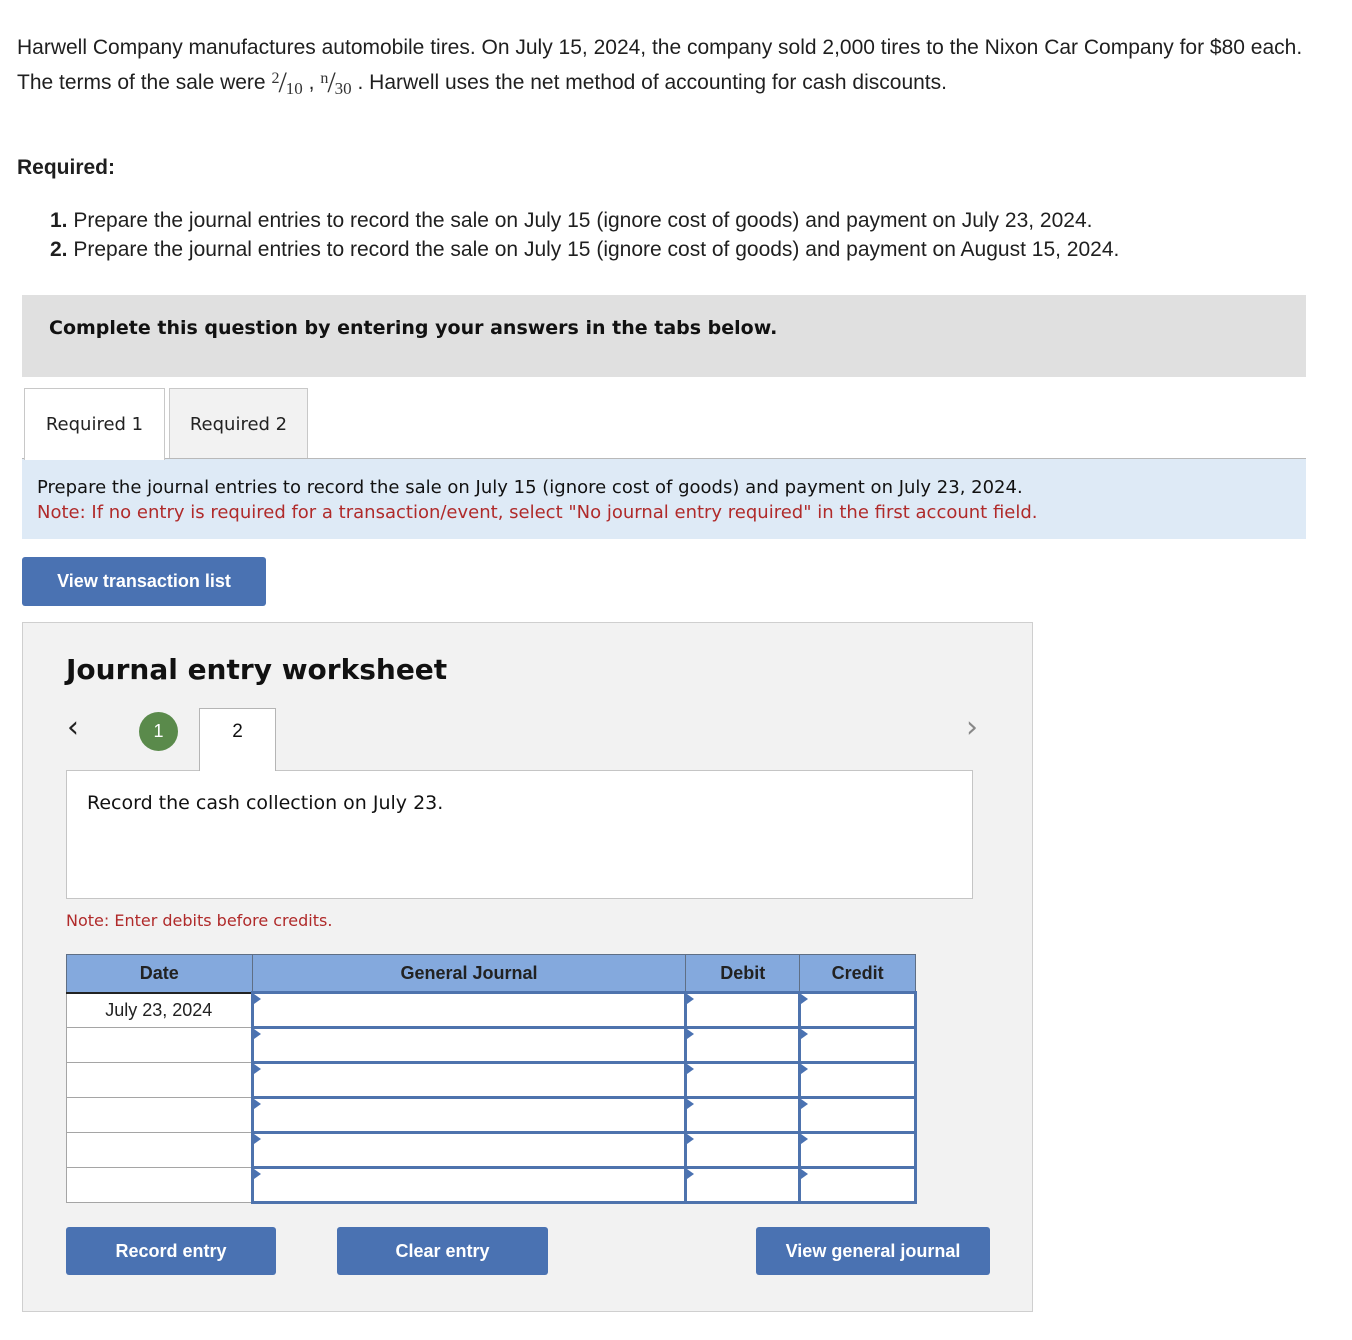 This screenshot has width=1352, height=1340. What do you see at coordinates (519, 834) in the screenshot?
I see `transaction-description: Record the cash collection on July 23.` at bounding box center [519, 834].